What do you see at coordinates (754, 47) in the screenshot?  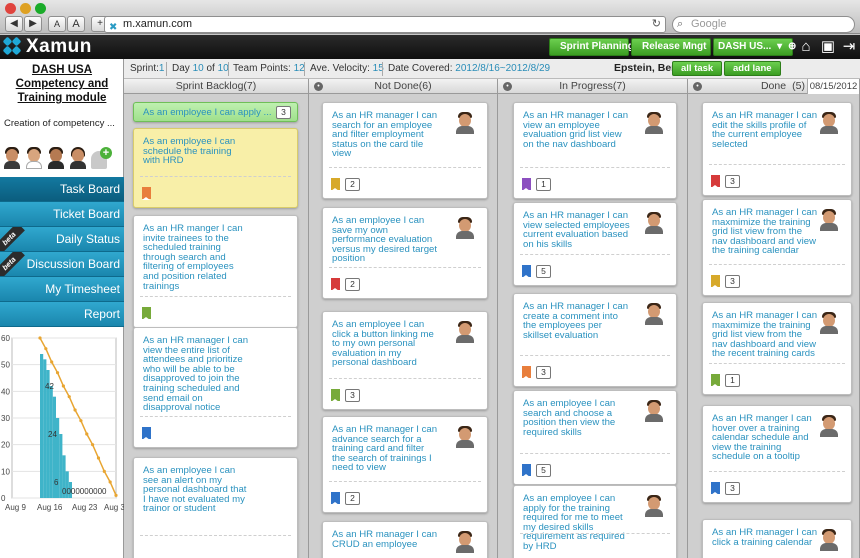 I see `project-select: DASH US... ▾ ⊕` at bounding box center [754, 47].